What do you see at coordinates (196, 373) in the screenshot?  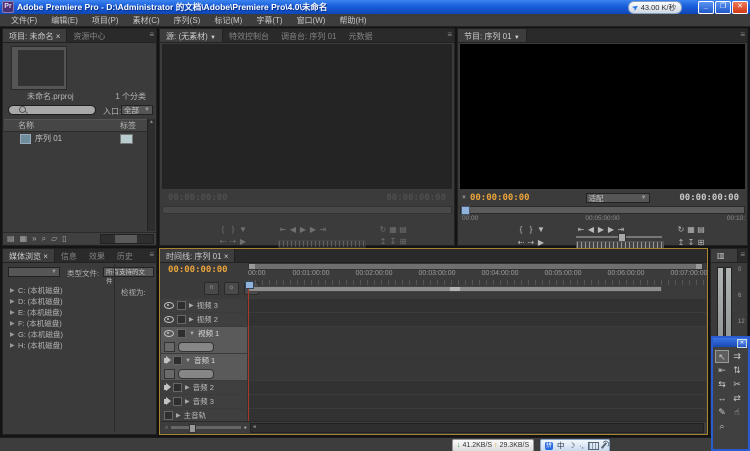 I see `keyframe-navigator` at bounding box center [196, 373].